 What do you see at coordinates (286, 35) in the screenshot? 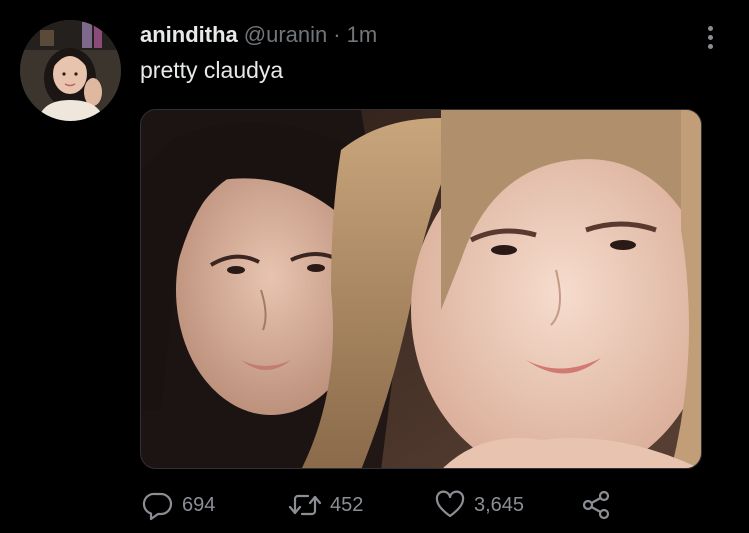
I see `user-handle: @uranin` at bounding box center [286, 35].